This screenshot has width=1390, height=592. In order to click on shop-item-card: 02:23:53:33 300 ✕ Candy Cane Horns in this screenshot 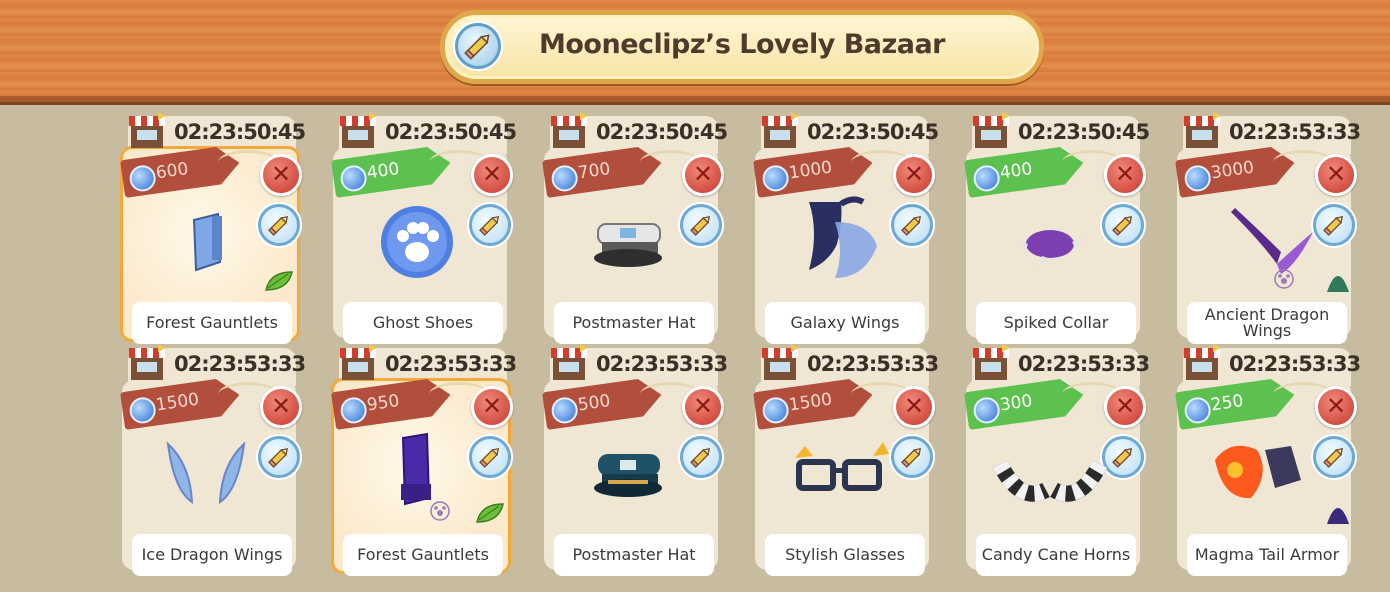, I will do `click(1056, 458)`.